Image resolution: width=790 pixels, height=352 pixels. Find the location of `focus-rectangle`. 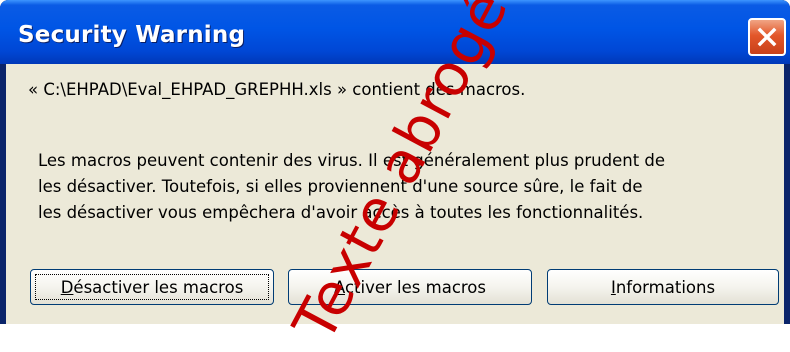

focus-rectangle is located at coordinates (152, 287).